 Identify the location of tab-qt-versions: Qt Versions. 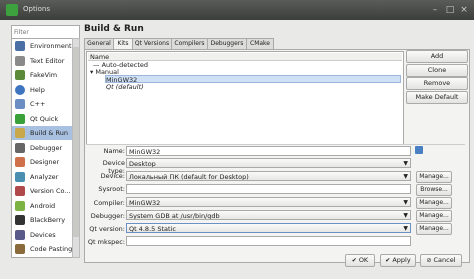
(152, 43).